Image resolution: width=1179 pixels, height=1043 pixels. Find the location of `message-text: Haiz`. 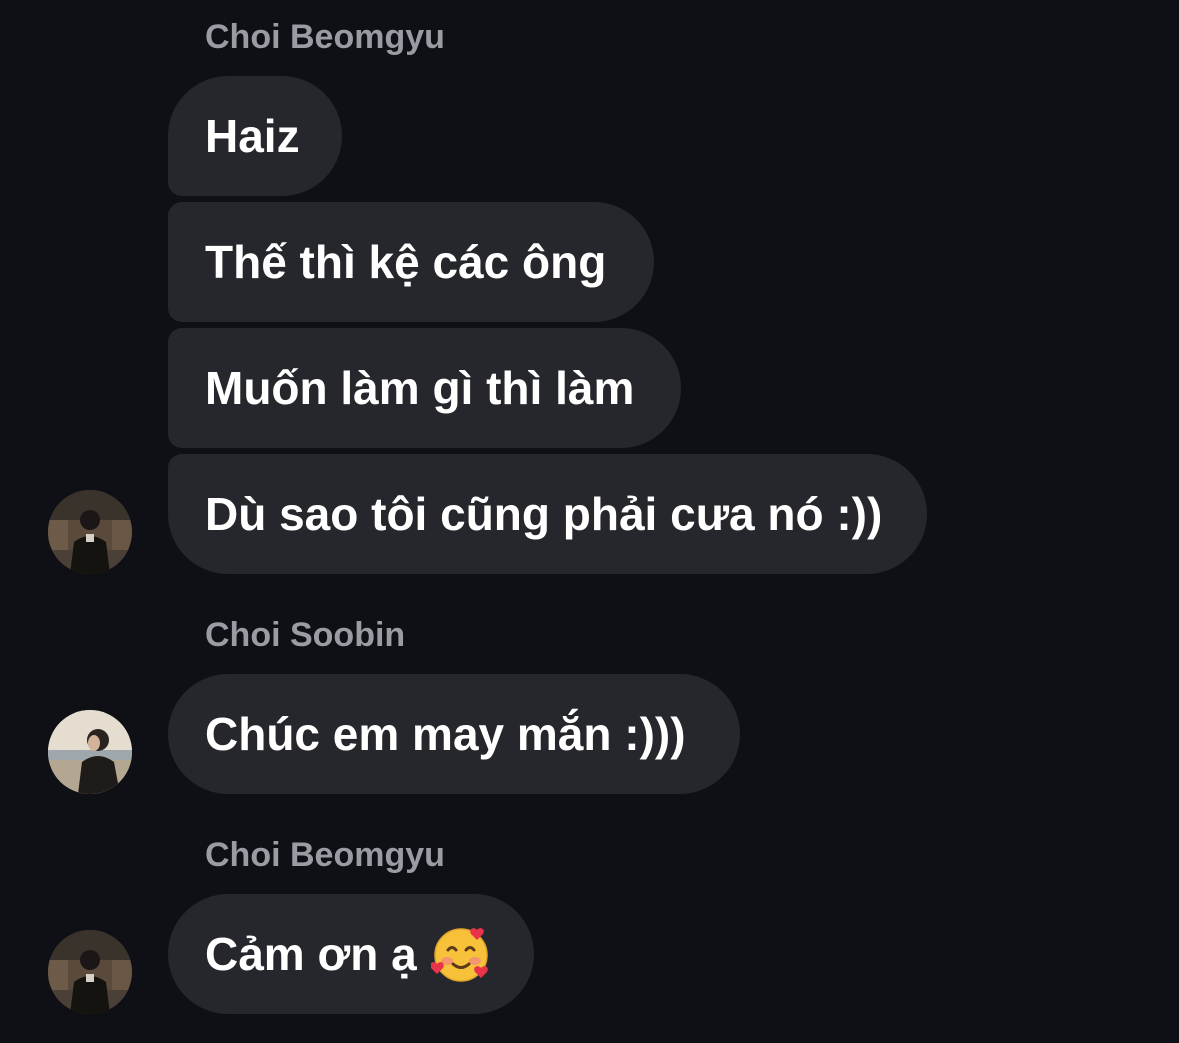

message-text: Haiz is located at coordinates (252, 136).